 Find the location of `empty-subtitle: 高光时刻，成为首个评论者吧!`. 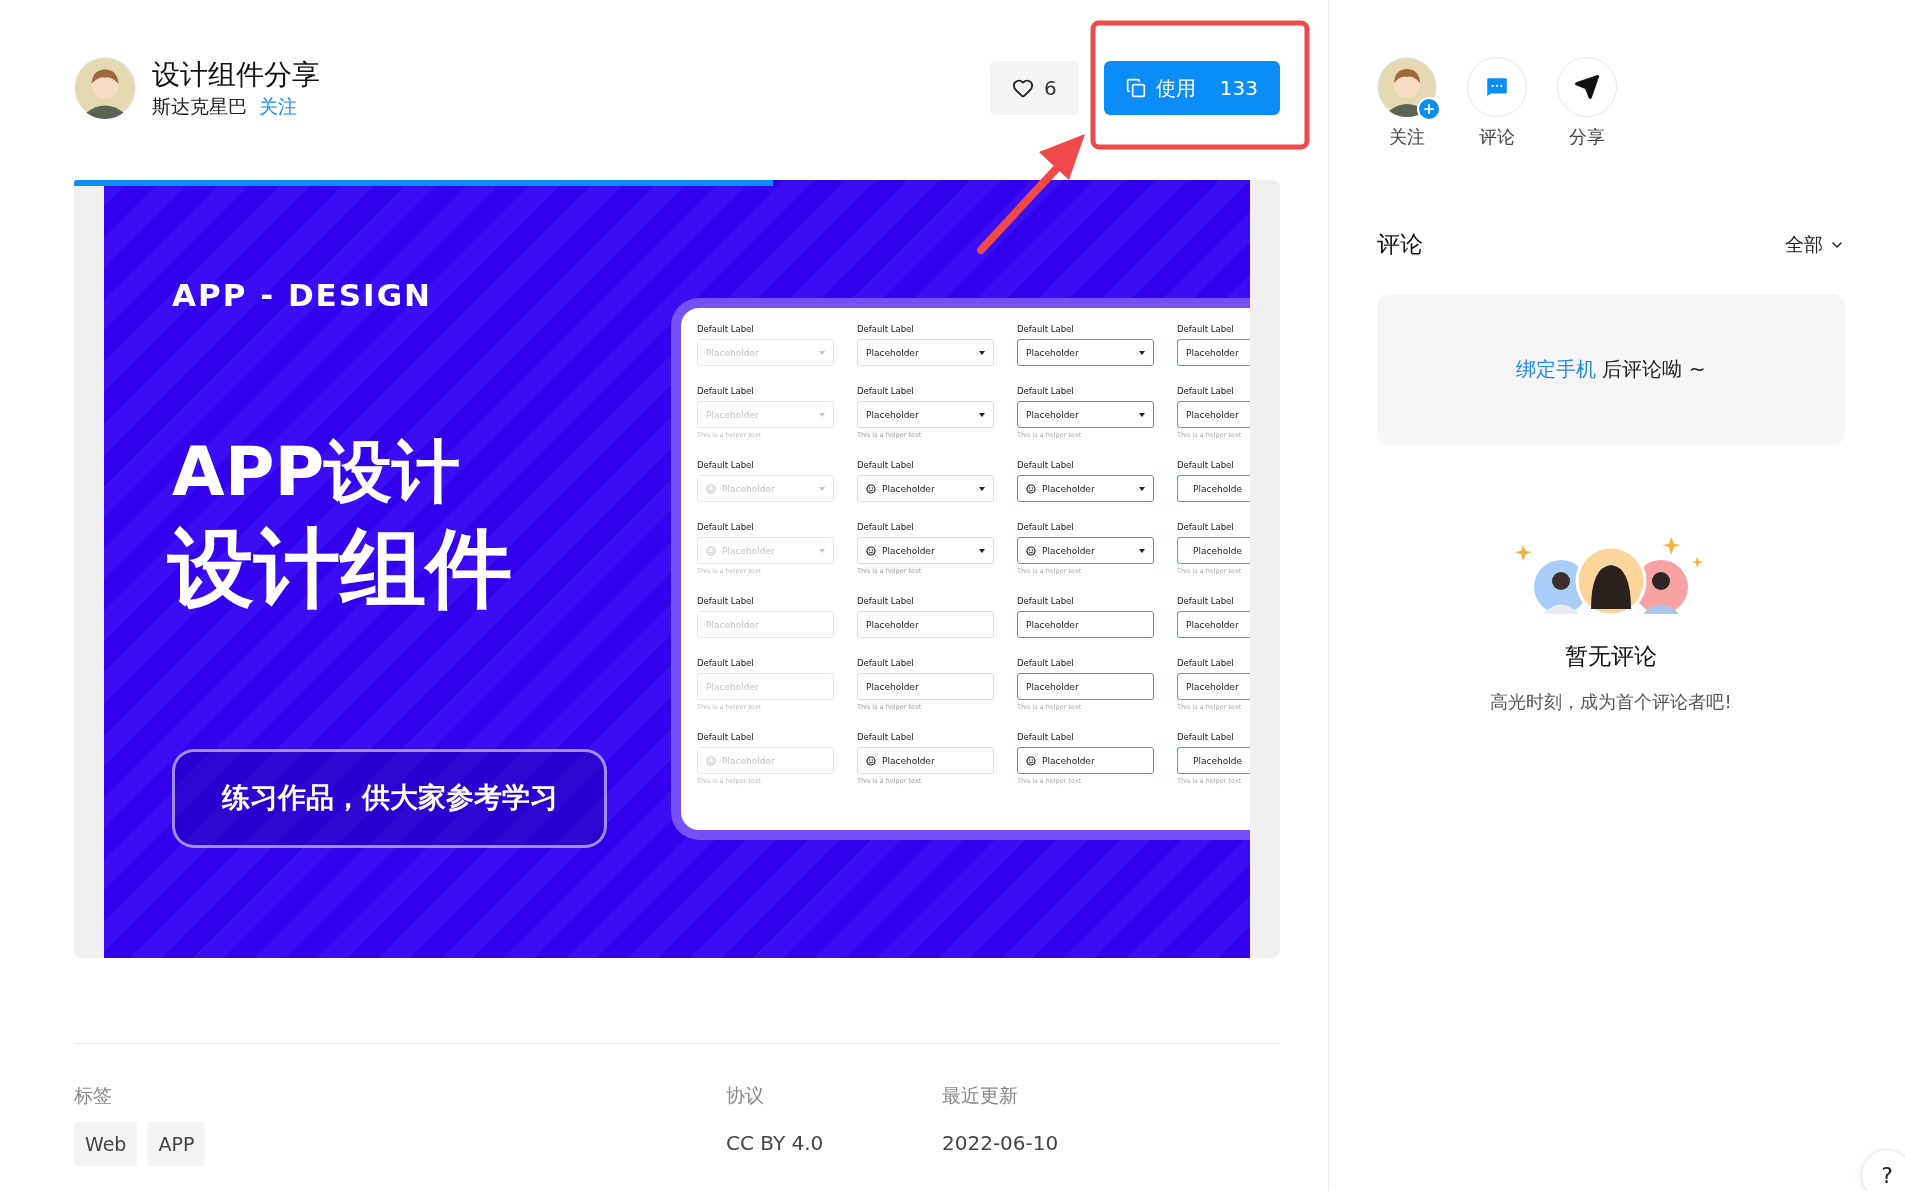

empty-subtitle: 高光时刻，成为首个评论者吧! is located at coordinates (1611, 702).